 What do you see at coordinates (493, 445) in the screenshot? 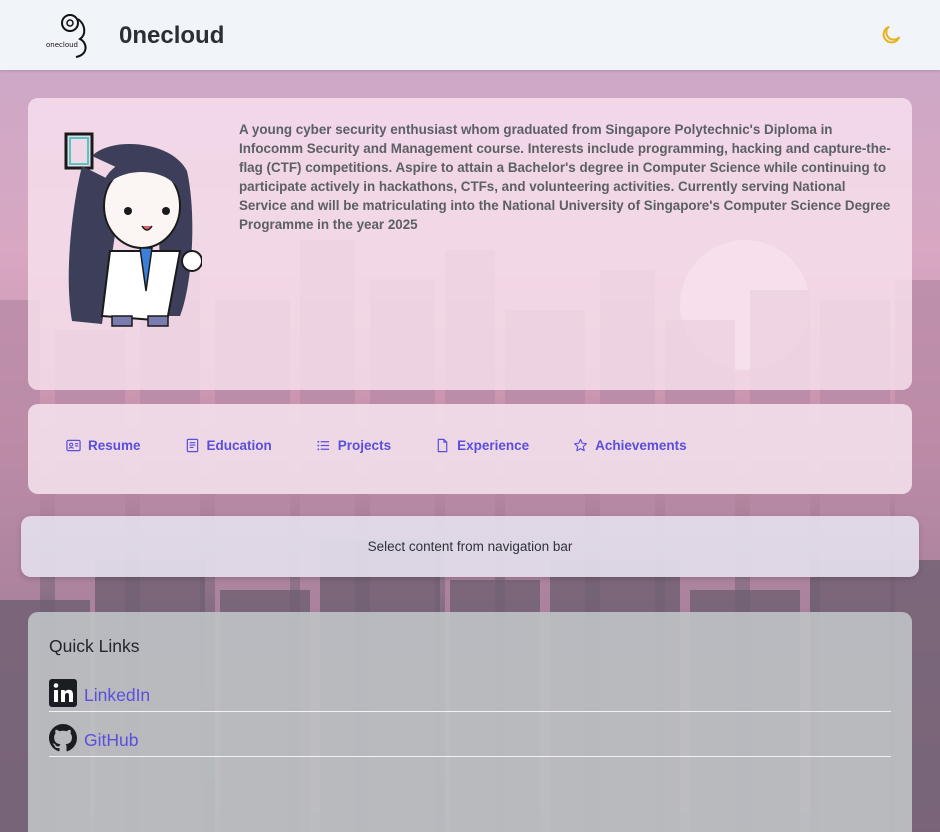
I see `nav-experience-label: Experience` at bounding box center [493, 445].